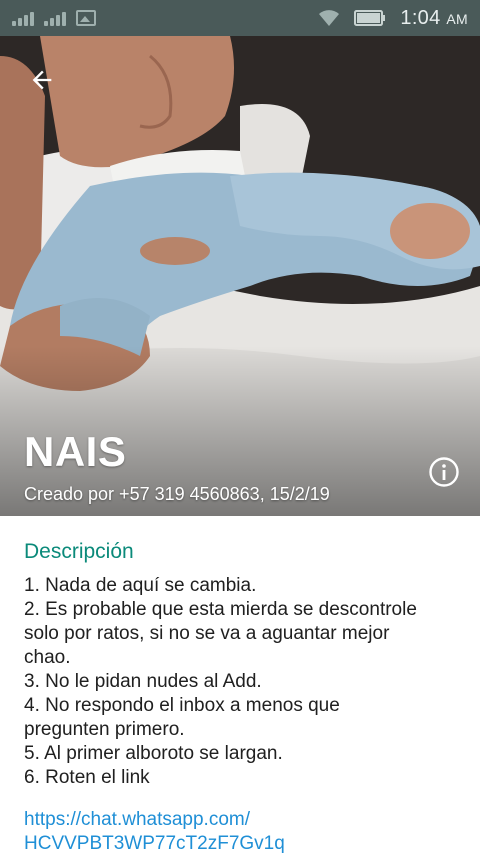  I want to click on status-bar: 1:04 AM, so click(240, 18).